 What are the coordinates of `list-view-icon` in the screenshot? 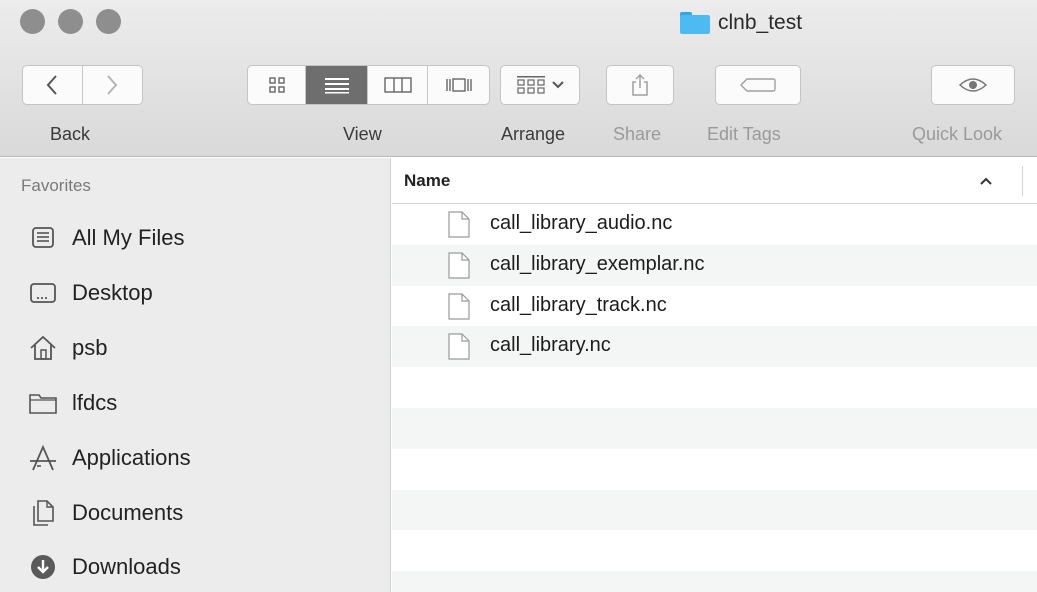 It's located at (336, 86).